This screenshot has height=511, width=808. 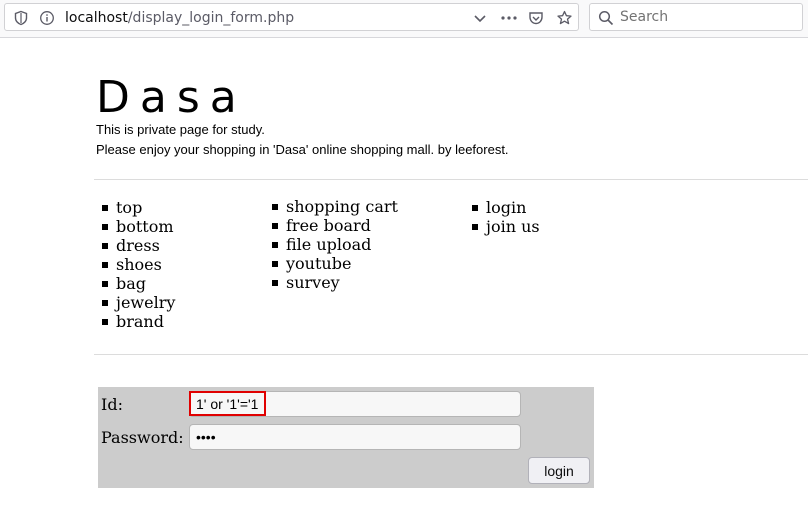 I want to click on browser-toolbar: localhost/display_login_form.php Search, so click(x=404, y=19).